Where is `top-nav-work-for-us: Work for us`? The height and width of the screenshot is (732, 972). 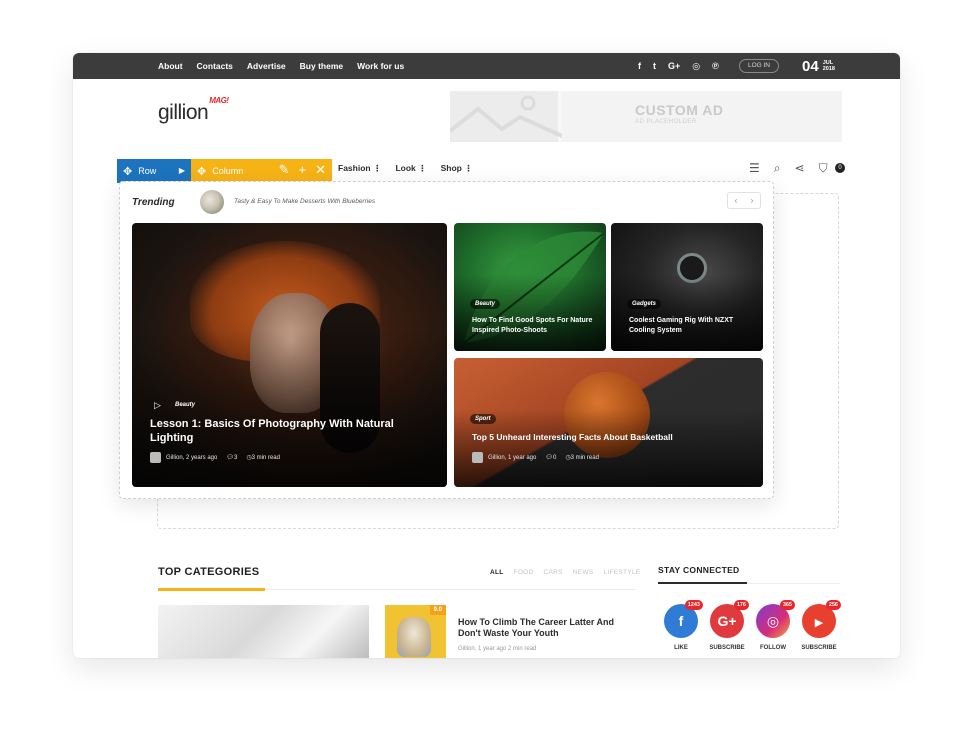 top-nav-work-for-us: Work for us is located at coordinates (380, 66).